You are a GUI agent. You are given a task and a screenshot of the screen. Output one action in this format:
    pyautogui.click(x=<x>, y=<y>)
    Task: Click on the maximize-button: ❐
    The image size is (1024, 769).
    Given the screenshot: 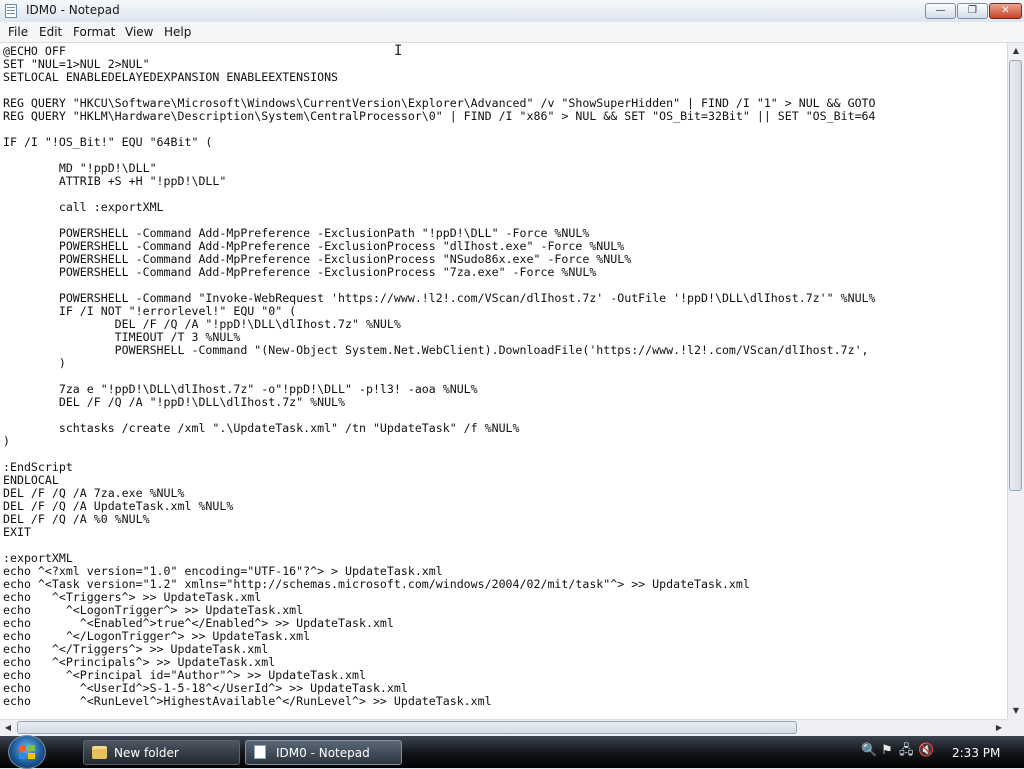 What is the action you would take?
    pyautogui.click(x=972, y=11)
    